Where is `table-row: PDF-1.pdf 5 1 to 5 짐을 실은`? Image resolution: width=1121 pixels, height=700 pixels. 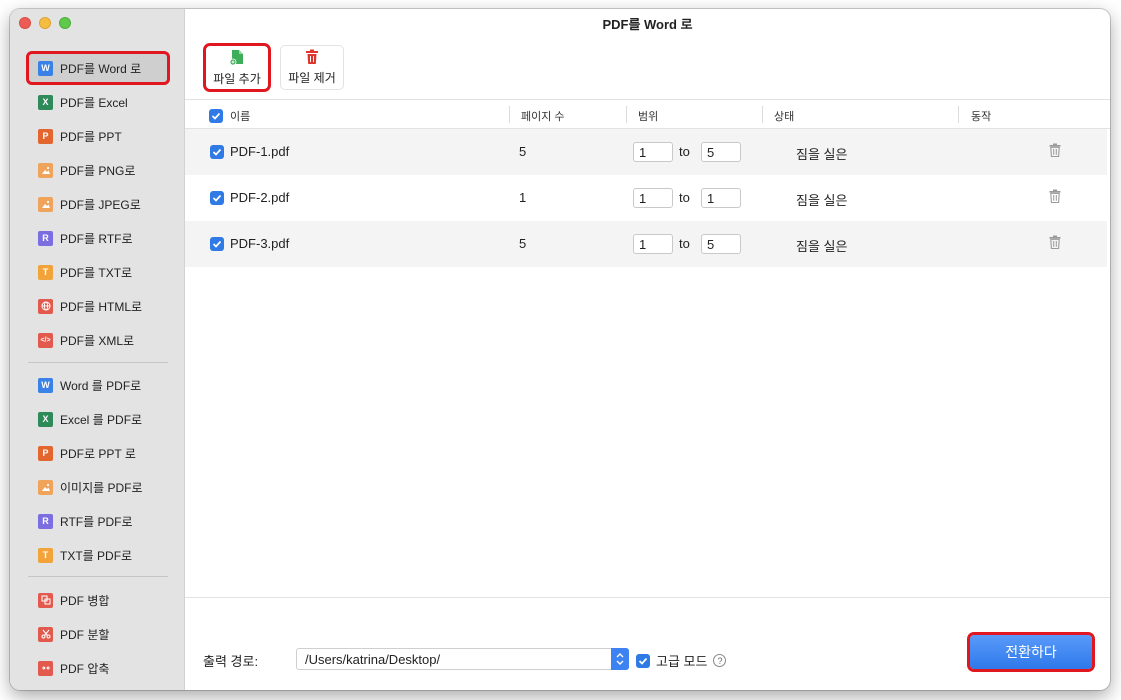
table-row: PDF-1.pdf 5 1 to 5 짐을 실은 is located at coordinates (646, 152).